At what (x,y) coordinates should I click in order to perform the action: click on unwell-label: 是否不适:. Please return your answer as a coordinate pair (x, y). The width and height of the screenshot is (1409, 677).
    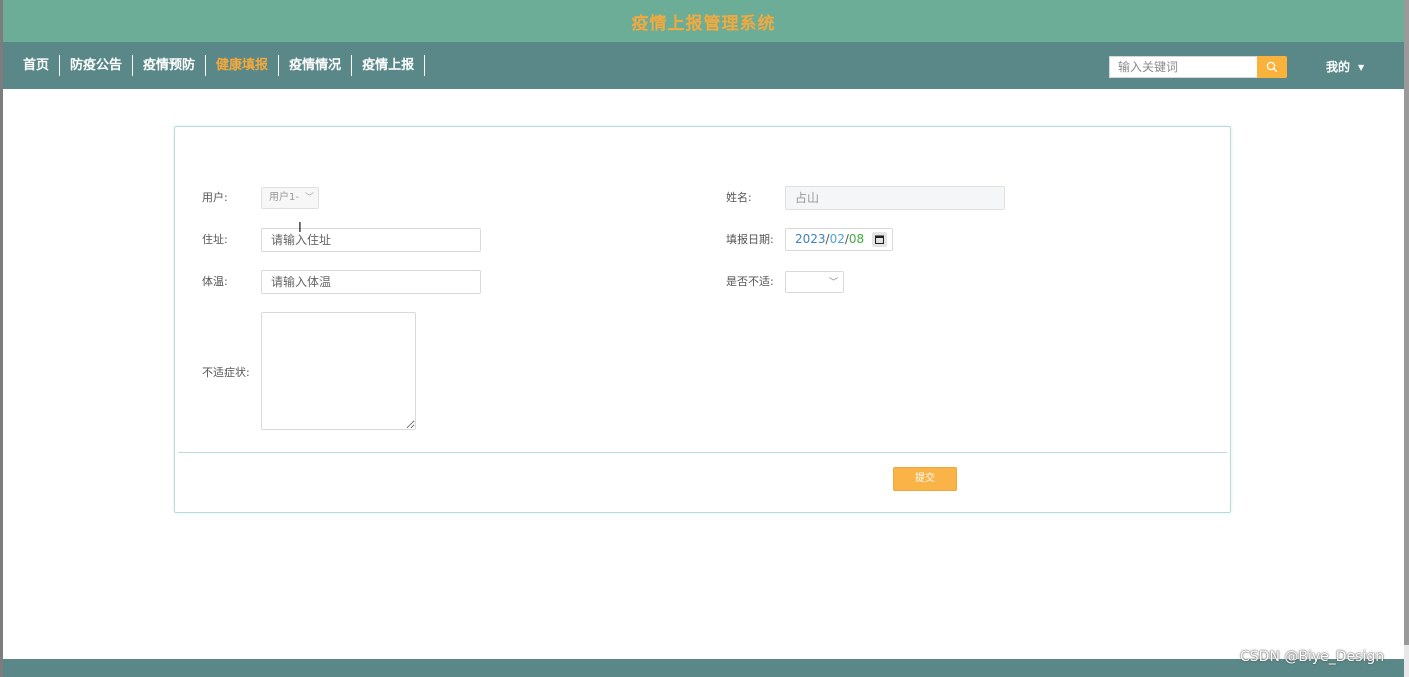
    Looking at the image, I should click on (750, 281).